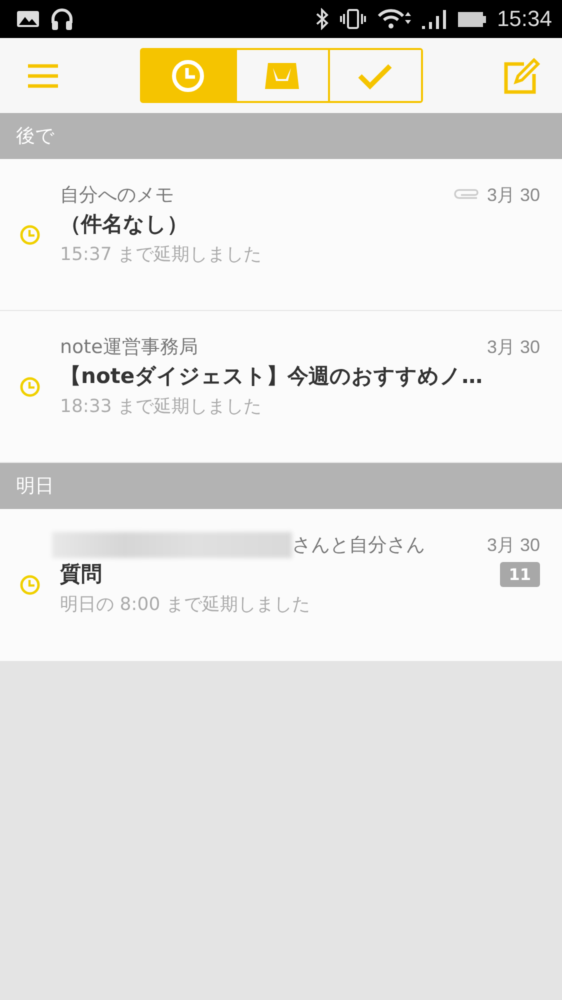 The height and width of the screenshot is (1000, 562). I want to click on snooze-time: 18:33 まで延期しました, so click(161, 406).